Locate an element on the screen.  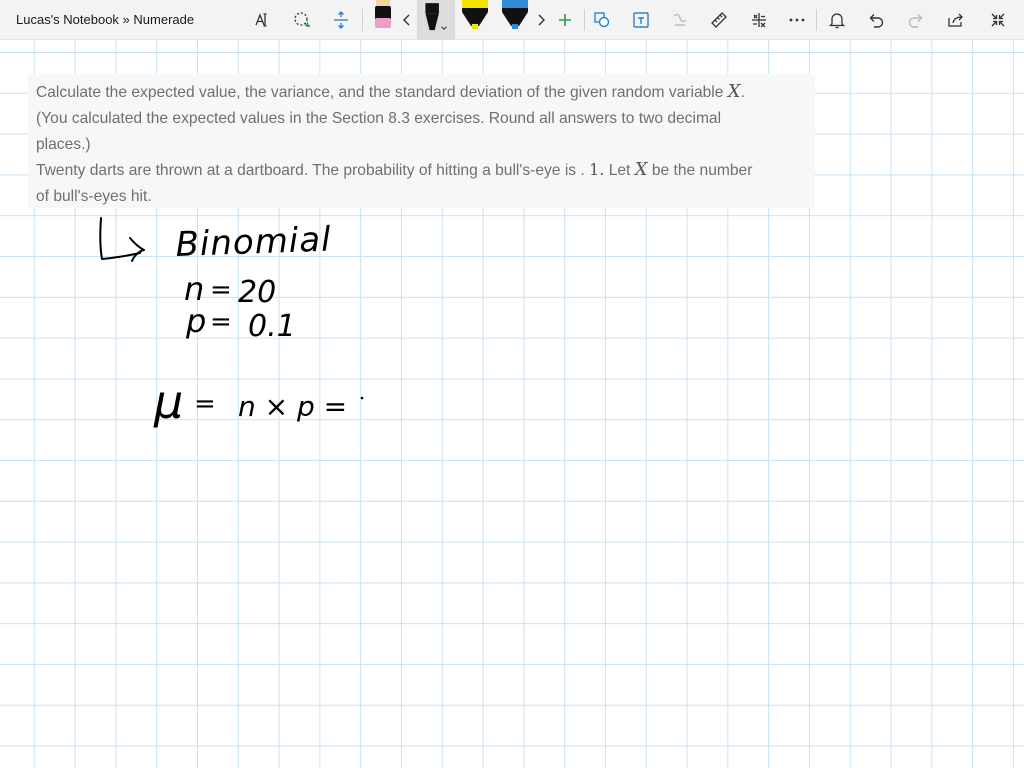
arrow-stroke is located at coordinates (120, 238).